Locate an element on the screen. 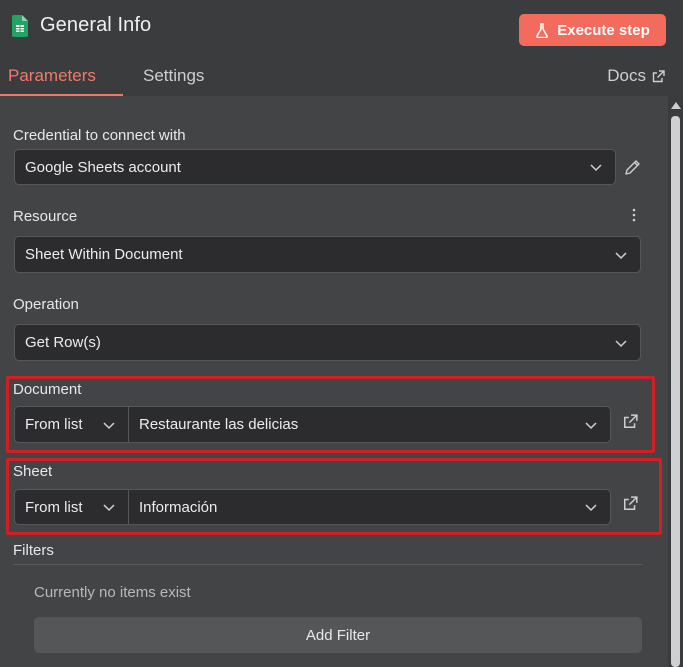 This screenshot has height=667, width=683. credential-value: Google Sheets account is located at coordinates (103, 167).